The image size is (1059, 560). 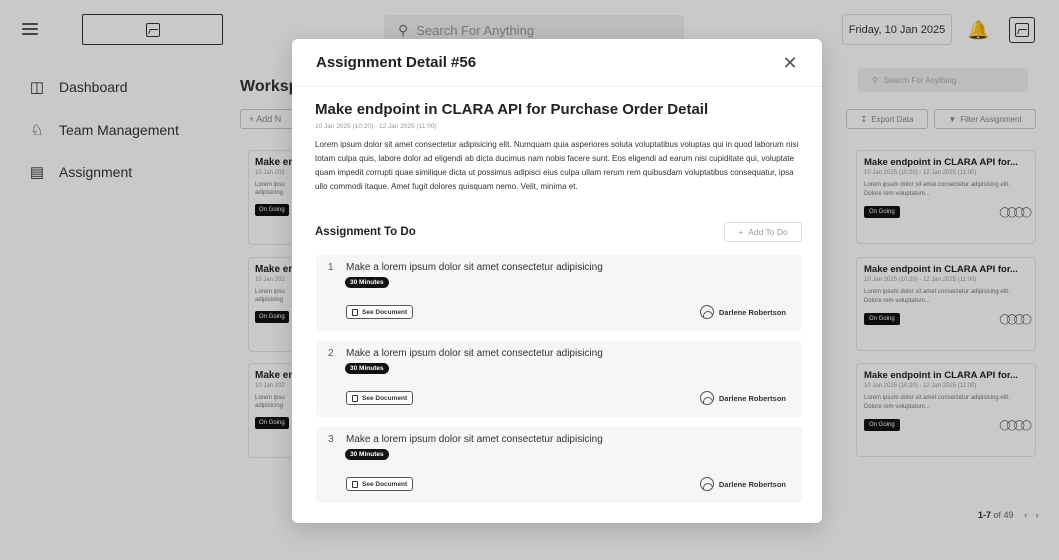 I want to click on todo-number: 3, so click(x=331, y=439).